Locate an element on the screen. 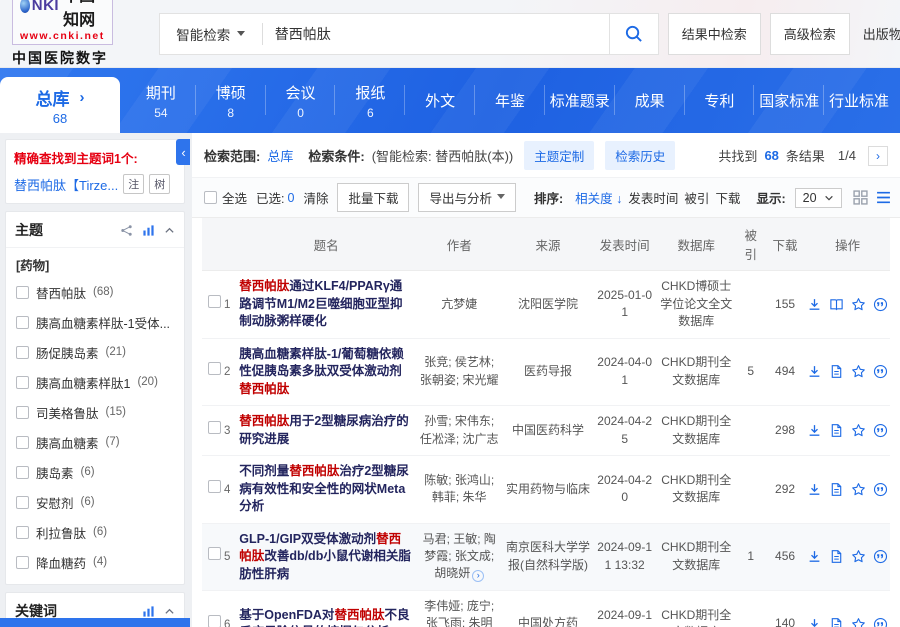 This screenshot has width=900, height=627. authors: 孙雪; 宋伟东; 任凇泽; 沈广志 is located at coordinates (459, 429).